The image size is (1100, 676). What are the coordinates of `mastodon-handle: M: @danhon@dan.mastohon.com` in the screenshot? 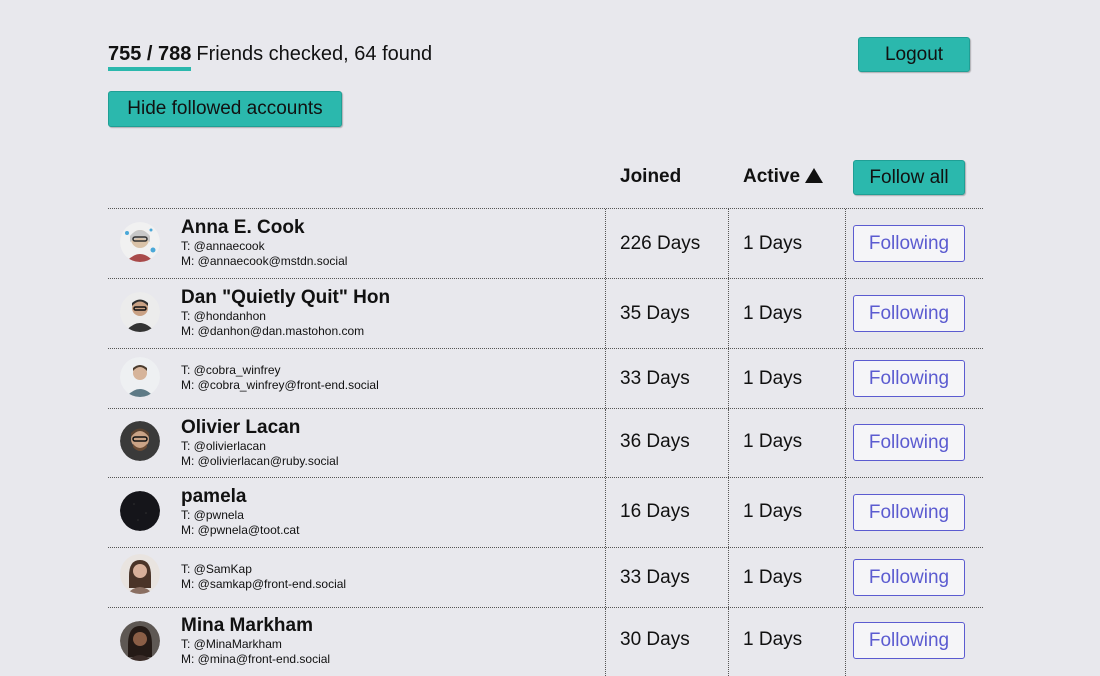 It's located at (285, 331).